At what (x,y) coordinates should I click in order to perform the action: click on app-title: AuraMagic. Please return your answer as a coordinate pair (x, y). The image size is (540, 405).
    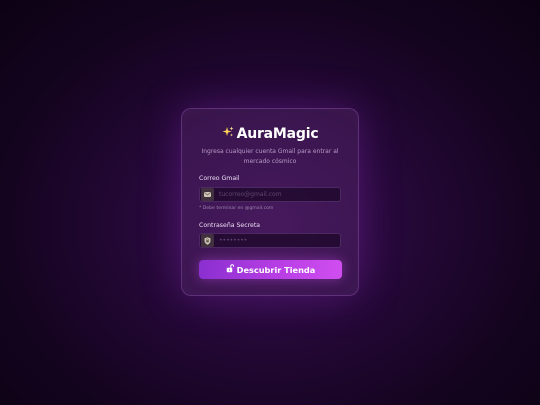
    Looking at the image, I should click on (277, 134).